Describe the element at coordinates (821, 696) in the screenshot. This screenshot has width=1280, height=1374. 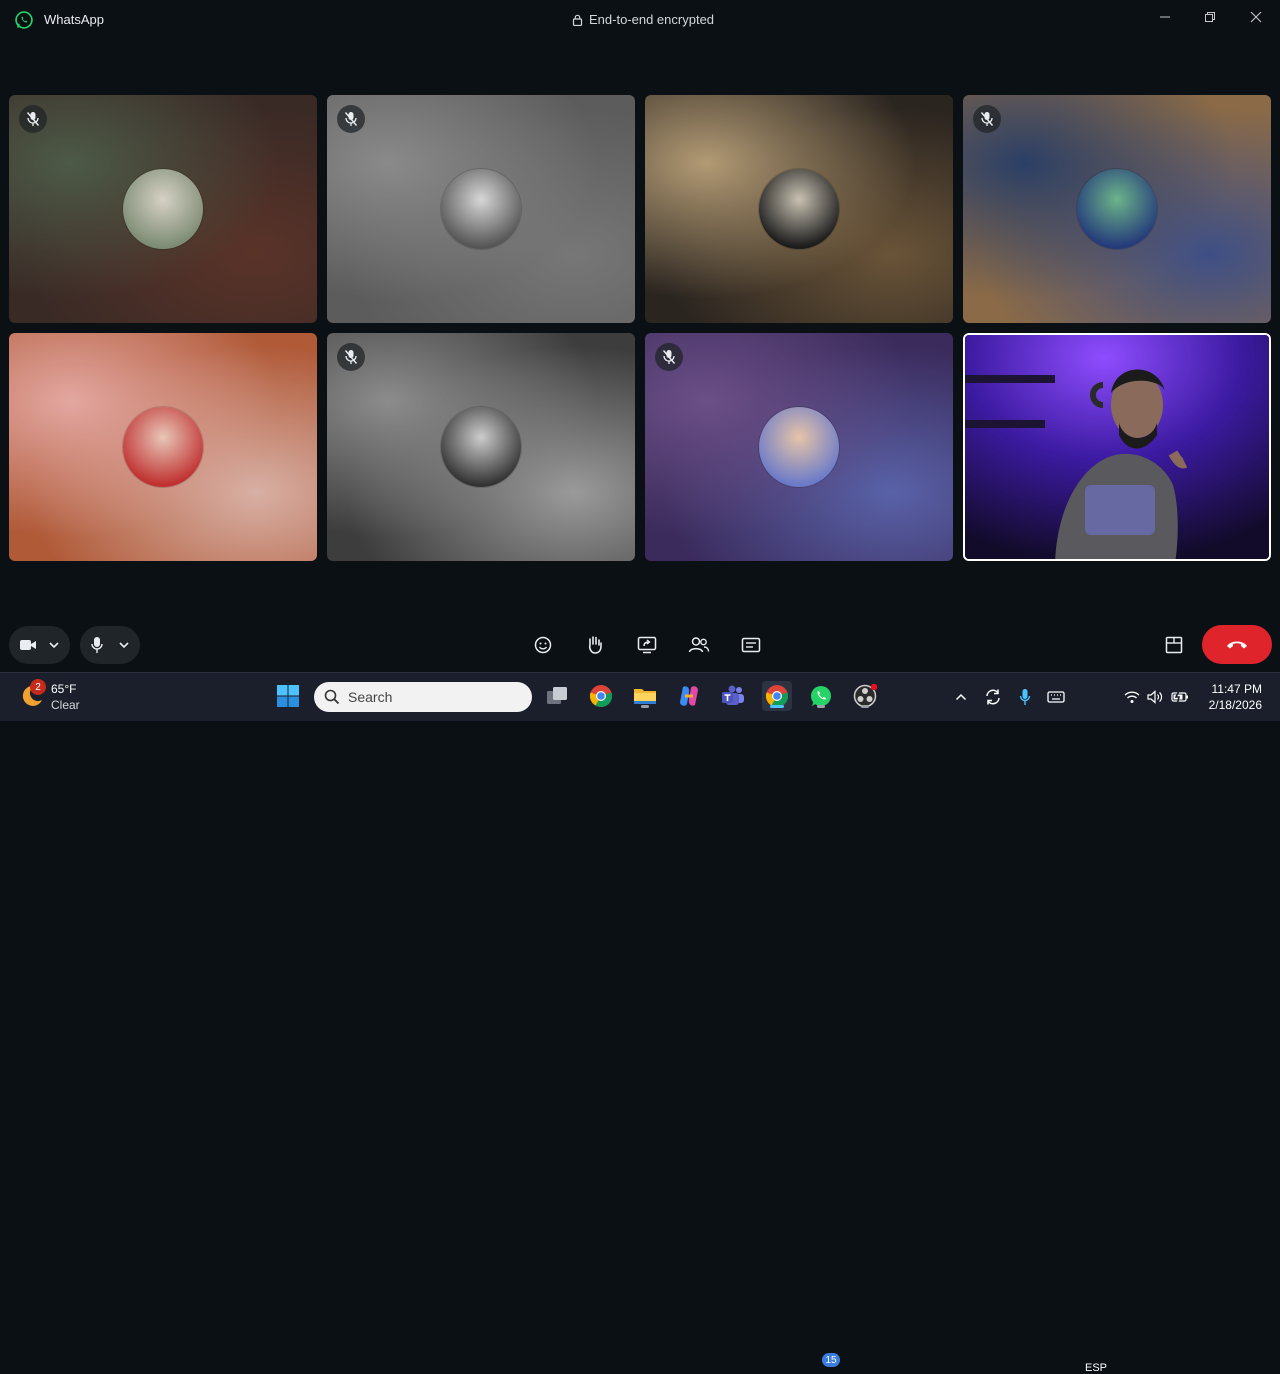
I see `taskbar-whatsapp` at that location.